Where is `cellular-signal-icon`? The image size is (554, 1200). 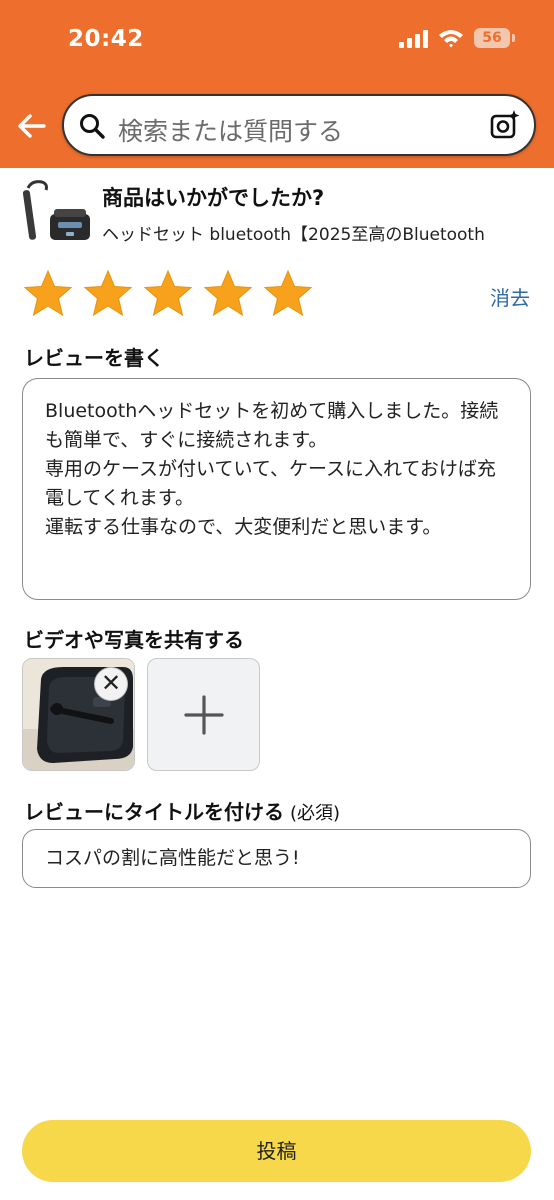
cellular-signal-icon is located at coordinates (413, 38).